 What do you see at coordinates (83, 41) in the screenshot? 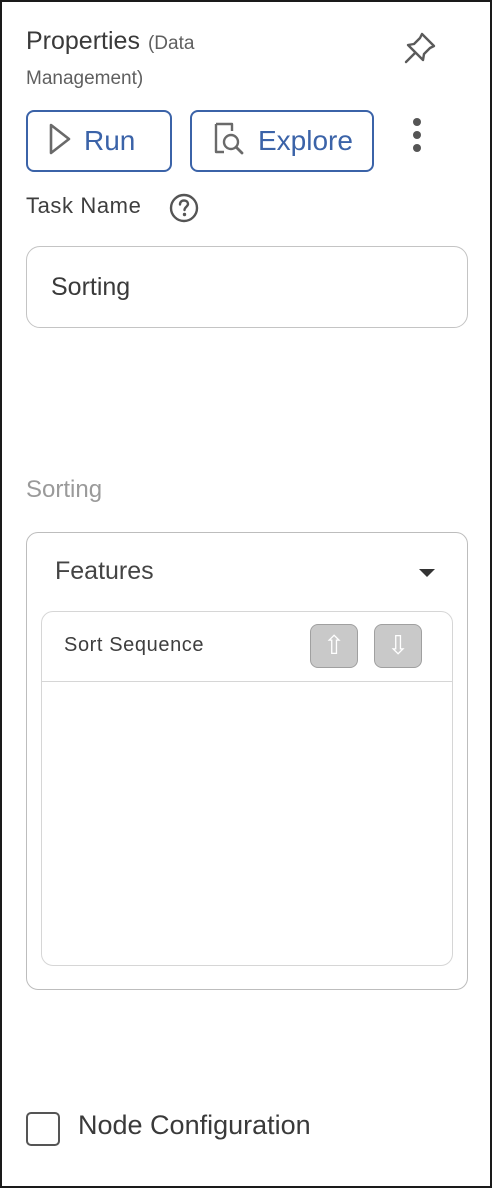
I see `panel-title-text: Properties` at bounding box center [83, 41].